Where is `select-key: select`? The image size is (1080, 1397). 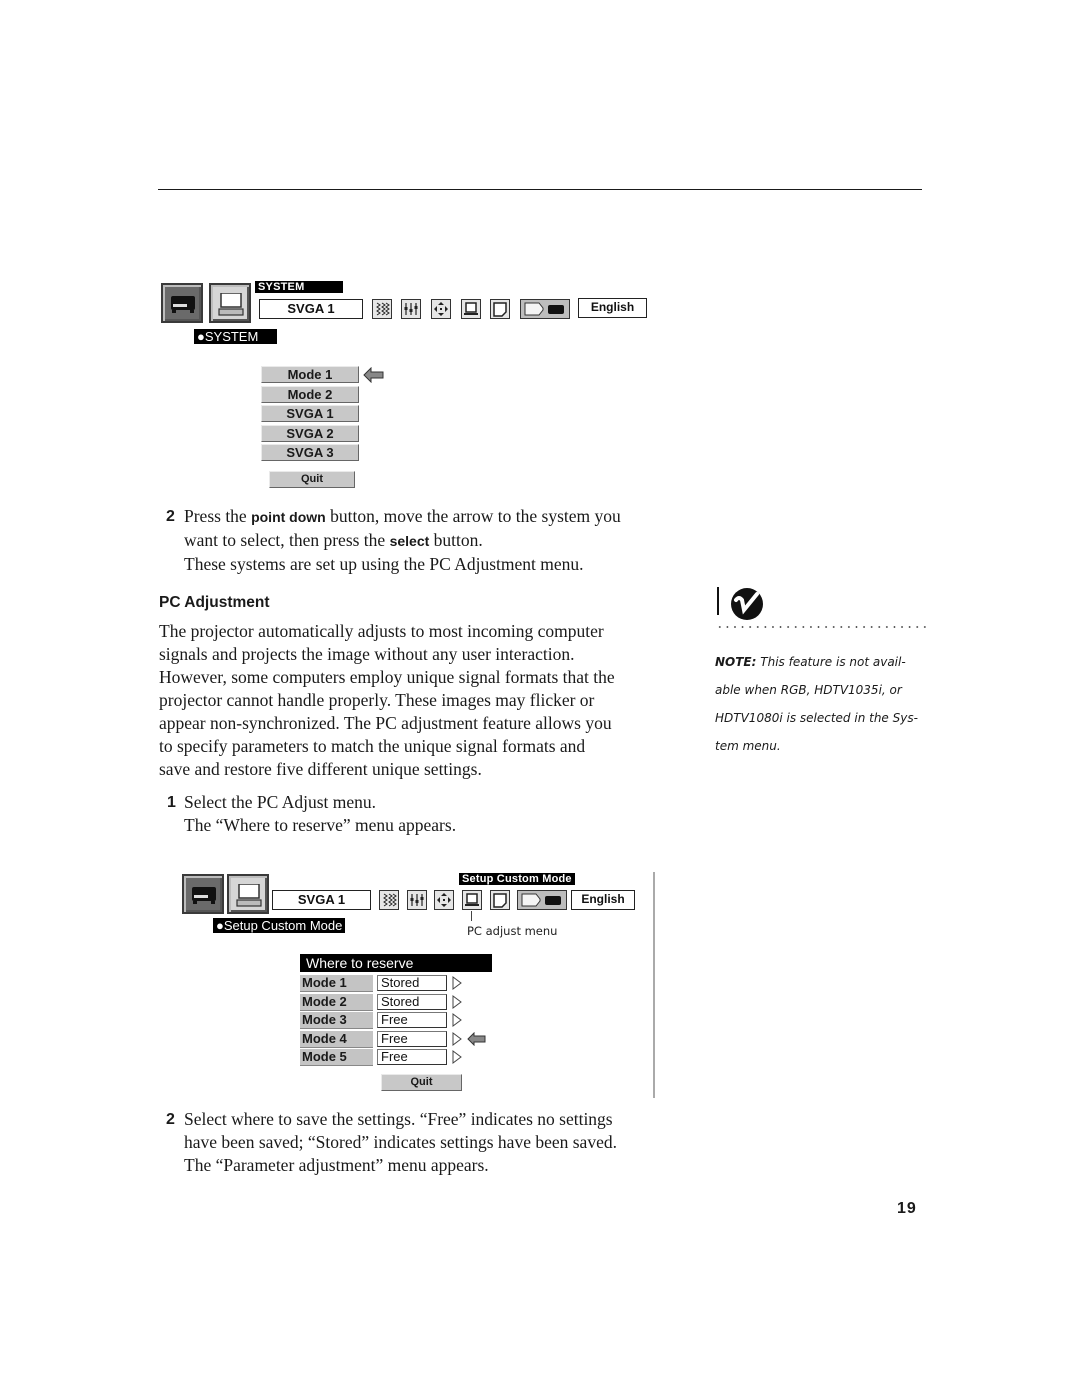 select-key: select is located at coordinates (409, 541).